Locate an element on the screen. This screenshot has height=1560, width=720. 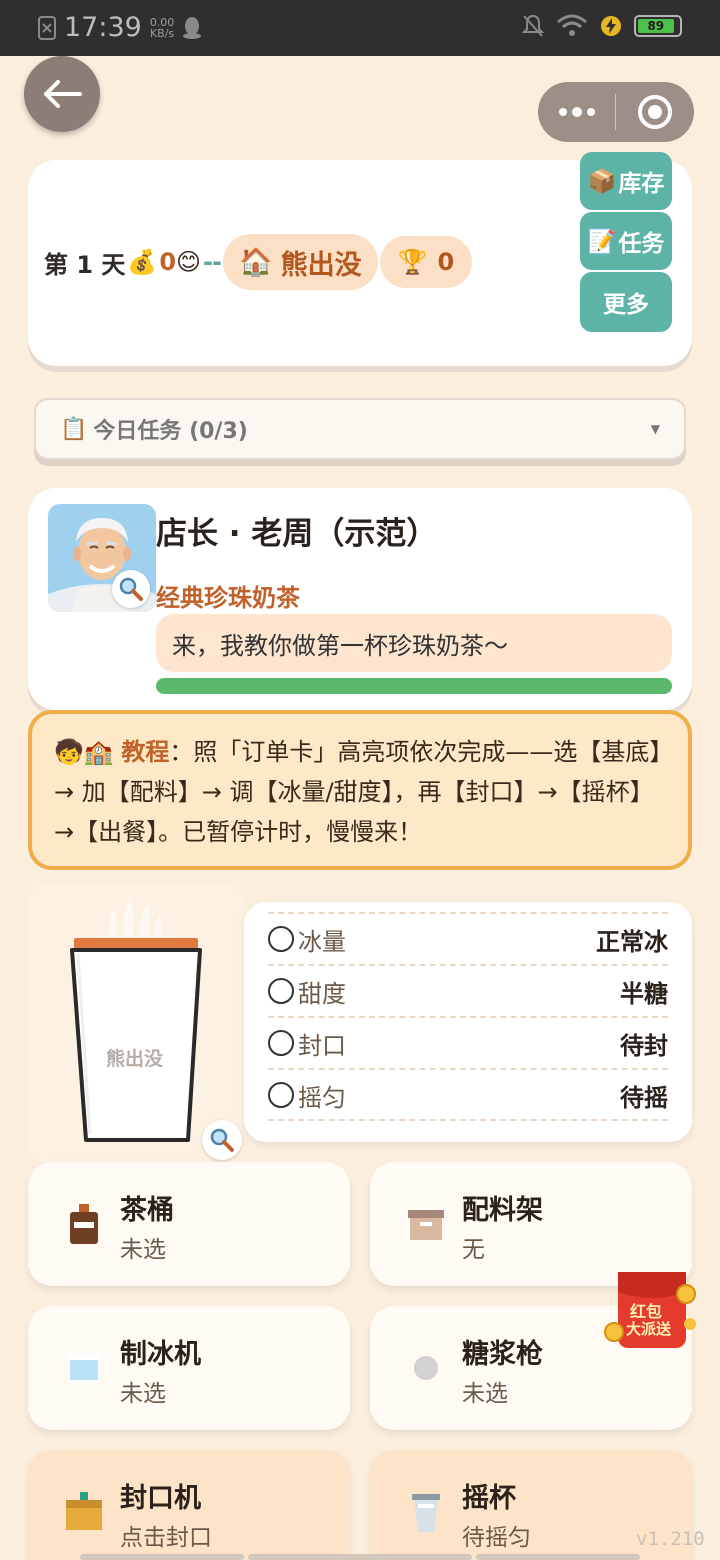
daily-tasks-dropdown: 📋 今日任务 (0/3) ▼ is located at coordinates (360, 429).